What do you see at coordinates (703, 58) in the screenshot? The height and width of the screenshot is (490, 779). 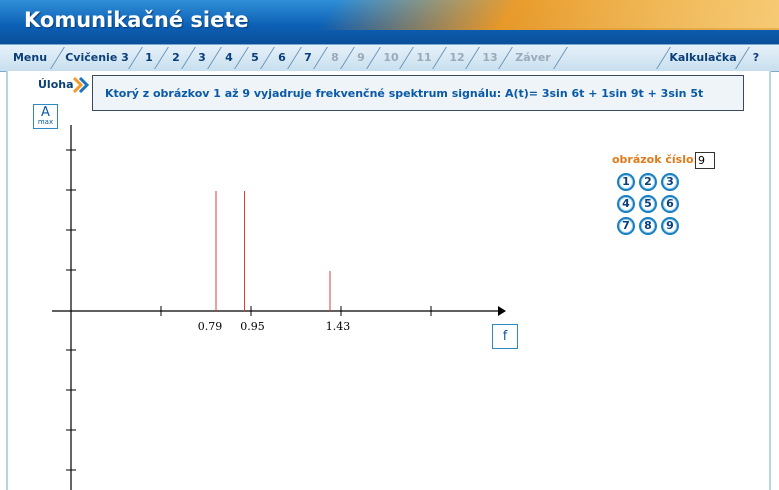 I see `nav-calculator: Kalkulačka` at bounding box center [703, 58].